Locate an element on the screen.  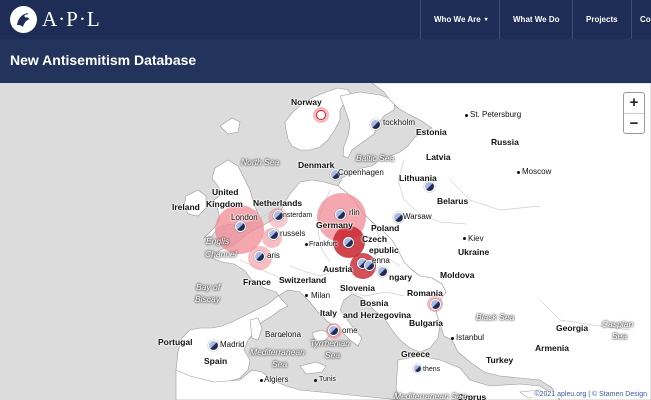
nav-label: Who We Are is located at coordinates (457, 19).